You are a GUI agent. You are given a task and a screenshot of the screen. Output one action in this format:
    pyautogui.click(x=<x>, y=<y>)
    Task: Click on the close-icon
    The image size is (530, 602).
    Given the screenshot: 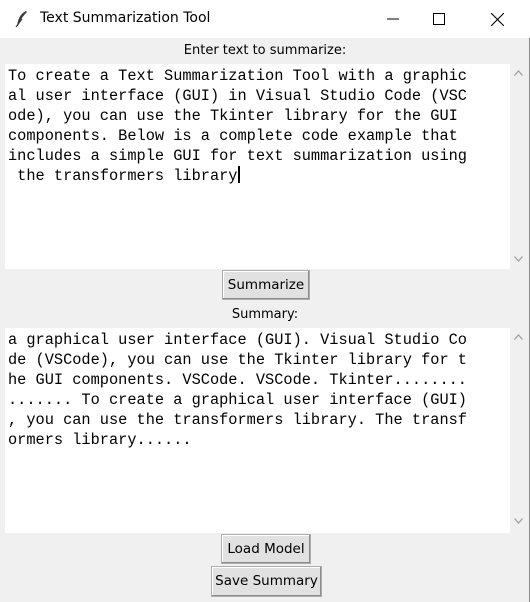 What is the action you would take?
    pyautogui.click(x=497, y=19)
    